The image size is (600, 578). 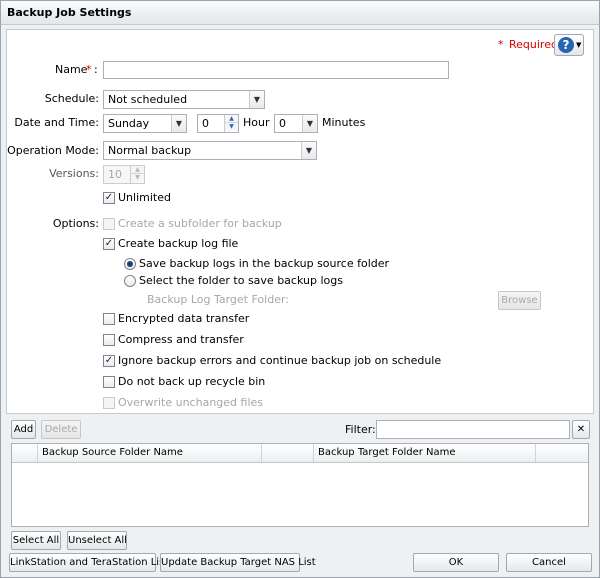 What do you see at coordinates (300, 13) in the screenshot?
I see `dialog-title: Backup Job Settings` at bounding box center [300, 13].